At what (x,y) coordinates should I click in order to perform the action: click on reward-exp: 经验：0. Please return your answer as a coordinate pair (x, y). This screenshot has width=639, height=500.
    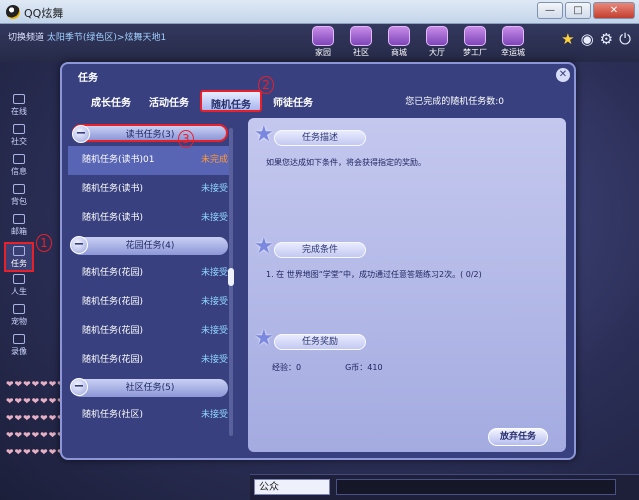
    Looking at the image, I should click on (287, 367).